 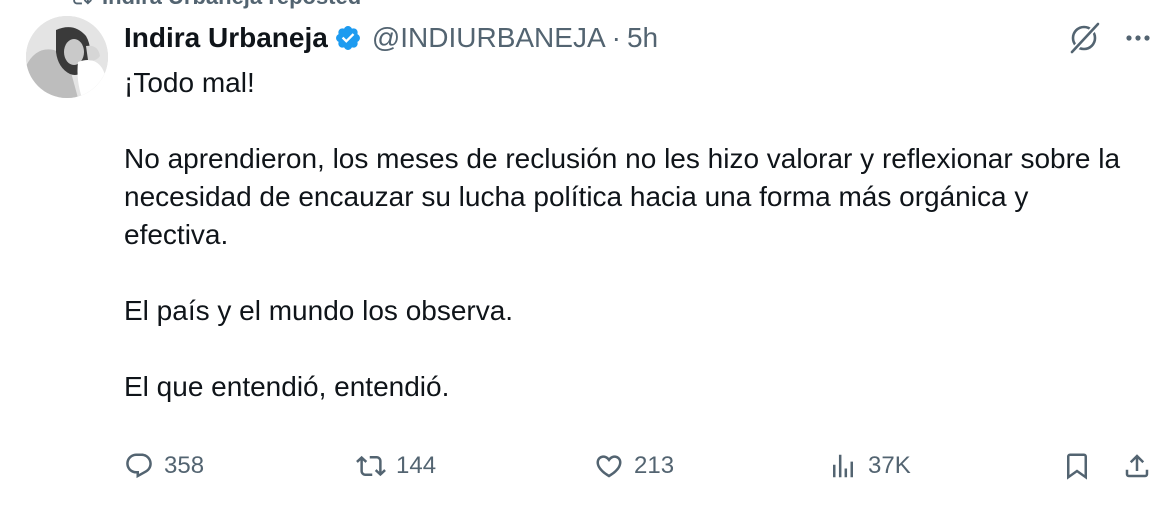 What do you see at coordinates (82, 2) in the screenshot?
I see `repost-small-icon` at bounding box center [82, 2].